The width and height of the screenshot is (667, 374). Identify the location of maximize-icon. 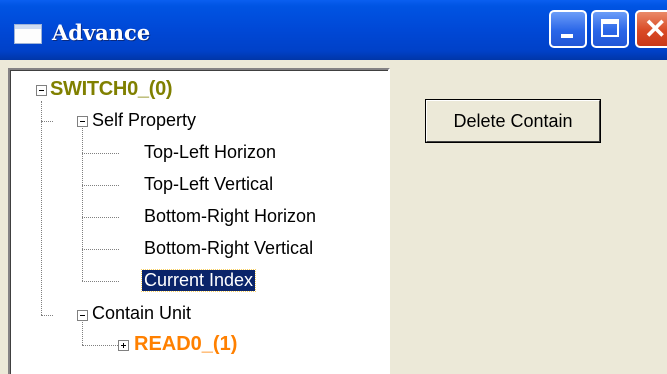
(610, 28).